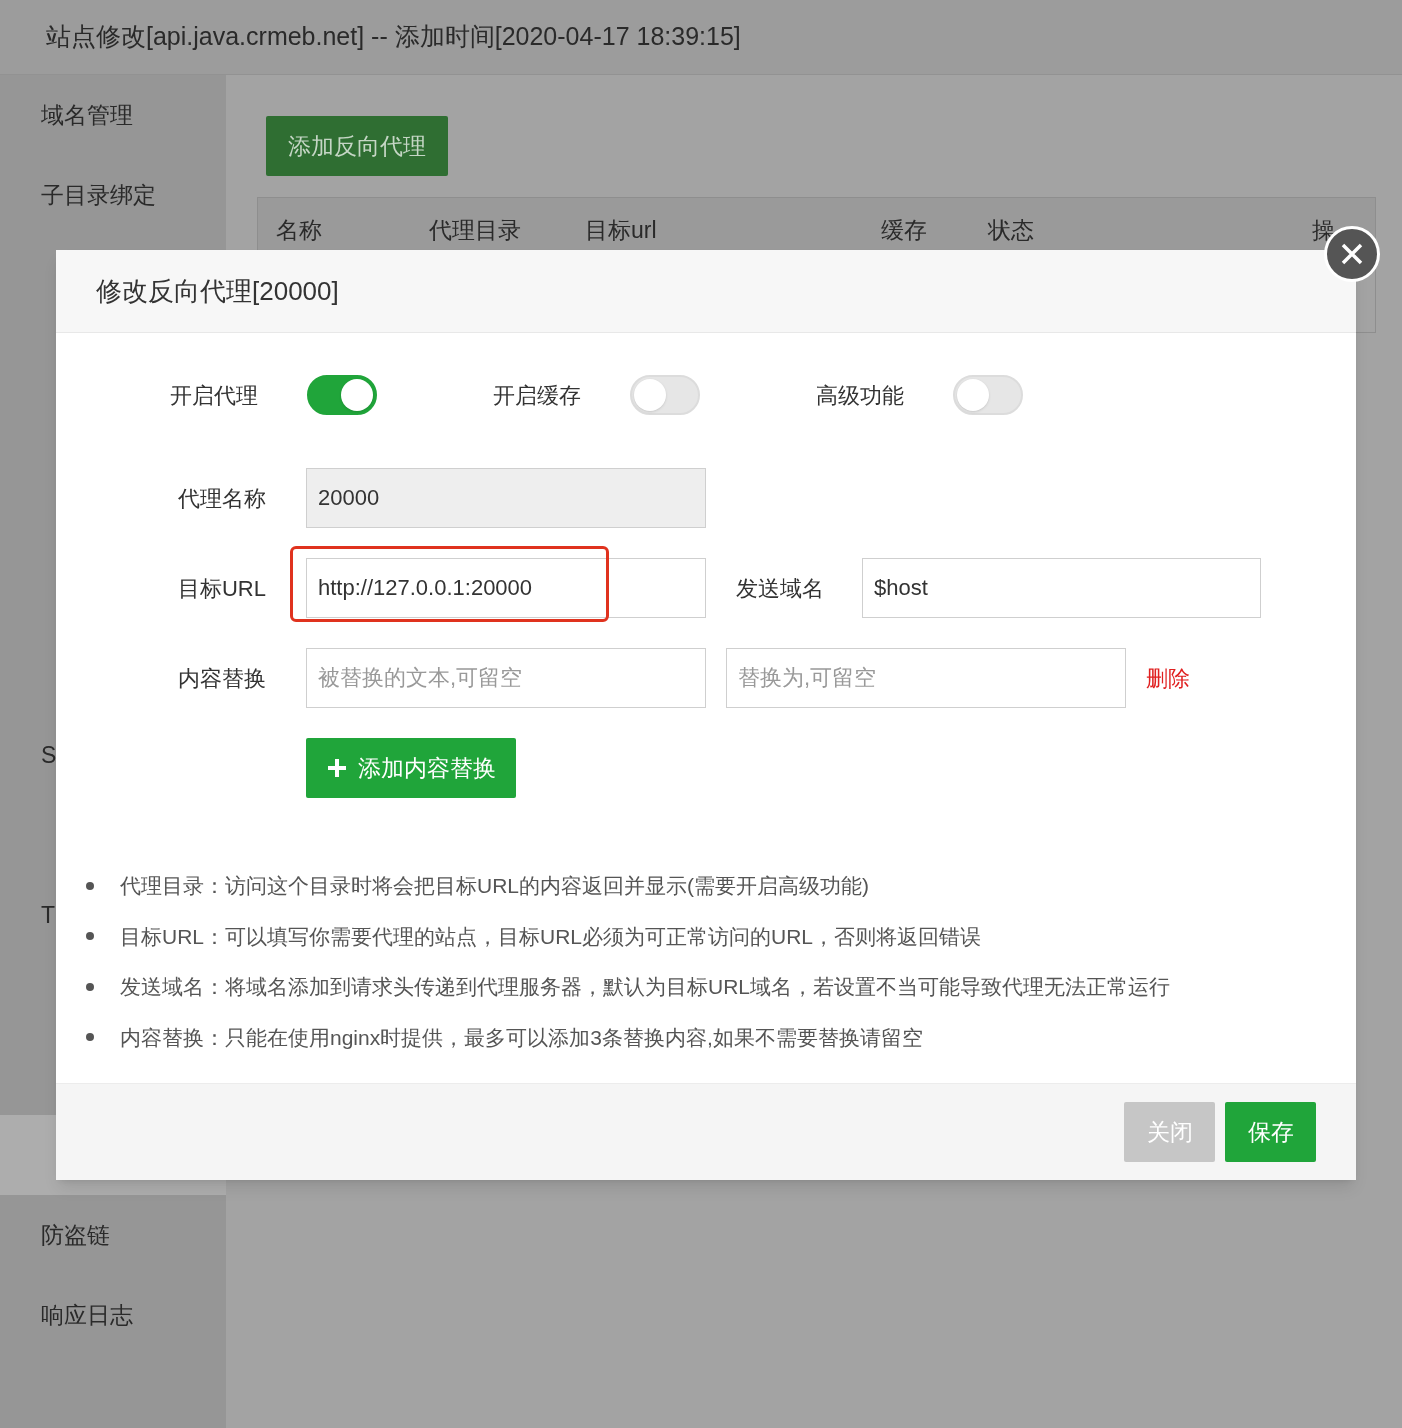  Describe the element at coordinates (1270, 1132) in the screenshot. I see `dialog-button: 保存` at that location.